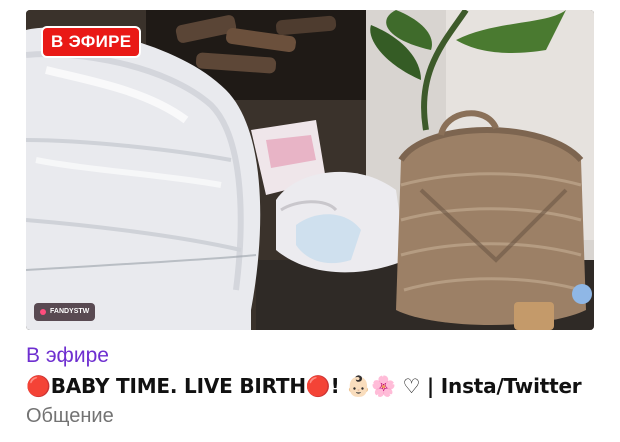 Image resolution: width=620 pixels, height=442 pixels. Describe the element at coordinates (43, 312) in the screenshot. I see `tiktok-icon` at that location.